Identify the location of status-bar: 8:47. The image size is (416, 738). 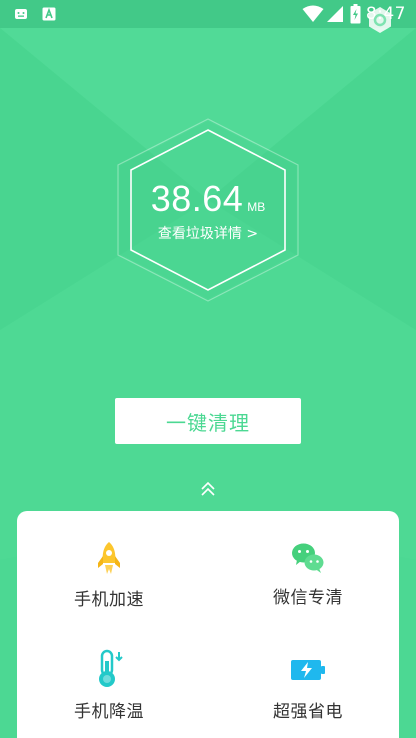
(208, 14).